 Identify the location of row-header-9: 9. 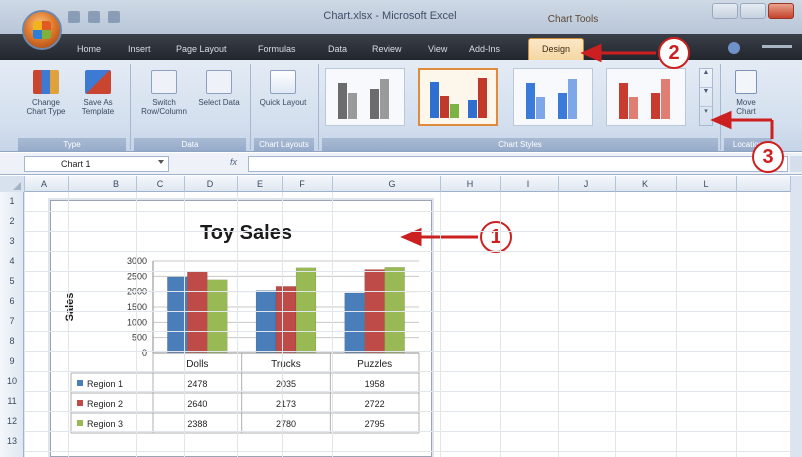
(12, 361).